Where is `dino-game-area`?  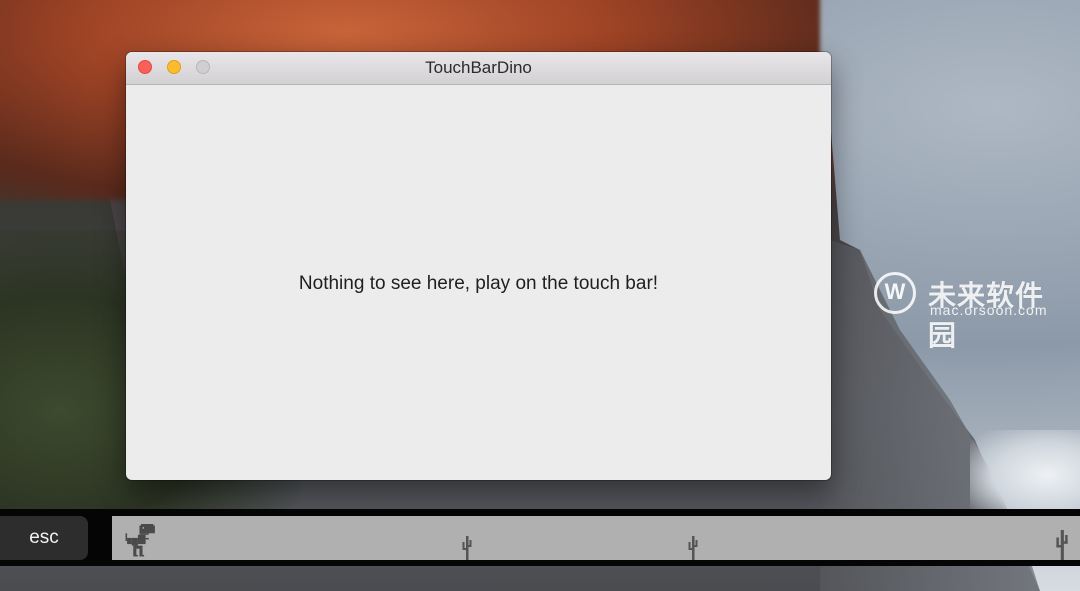
dino-game-area is located at coordinates (596, 538).